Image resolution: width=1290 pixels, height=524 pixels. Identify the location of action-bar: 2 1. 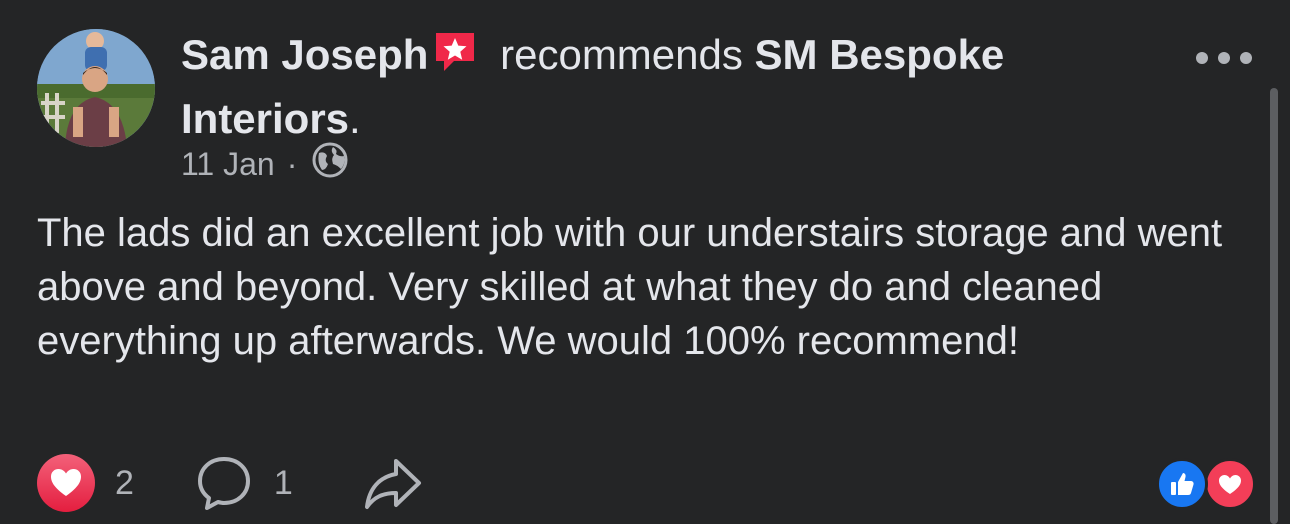
(230, 483).